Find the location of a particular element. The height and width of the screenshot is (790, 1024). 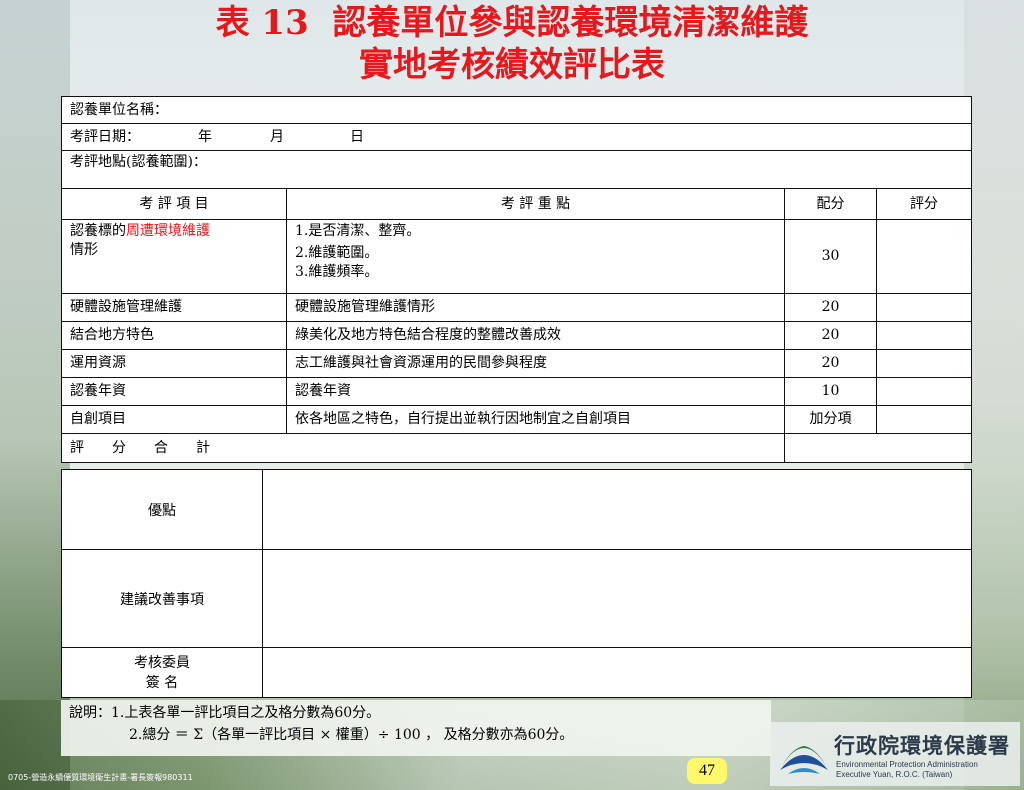

date-year-label: 年 is located at coordinates (205, 136).